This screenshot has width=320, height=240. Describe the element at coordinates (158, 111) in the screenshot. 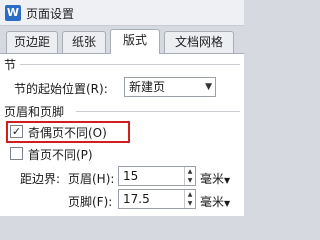

I see `header-footer-divider` at that location.